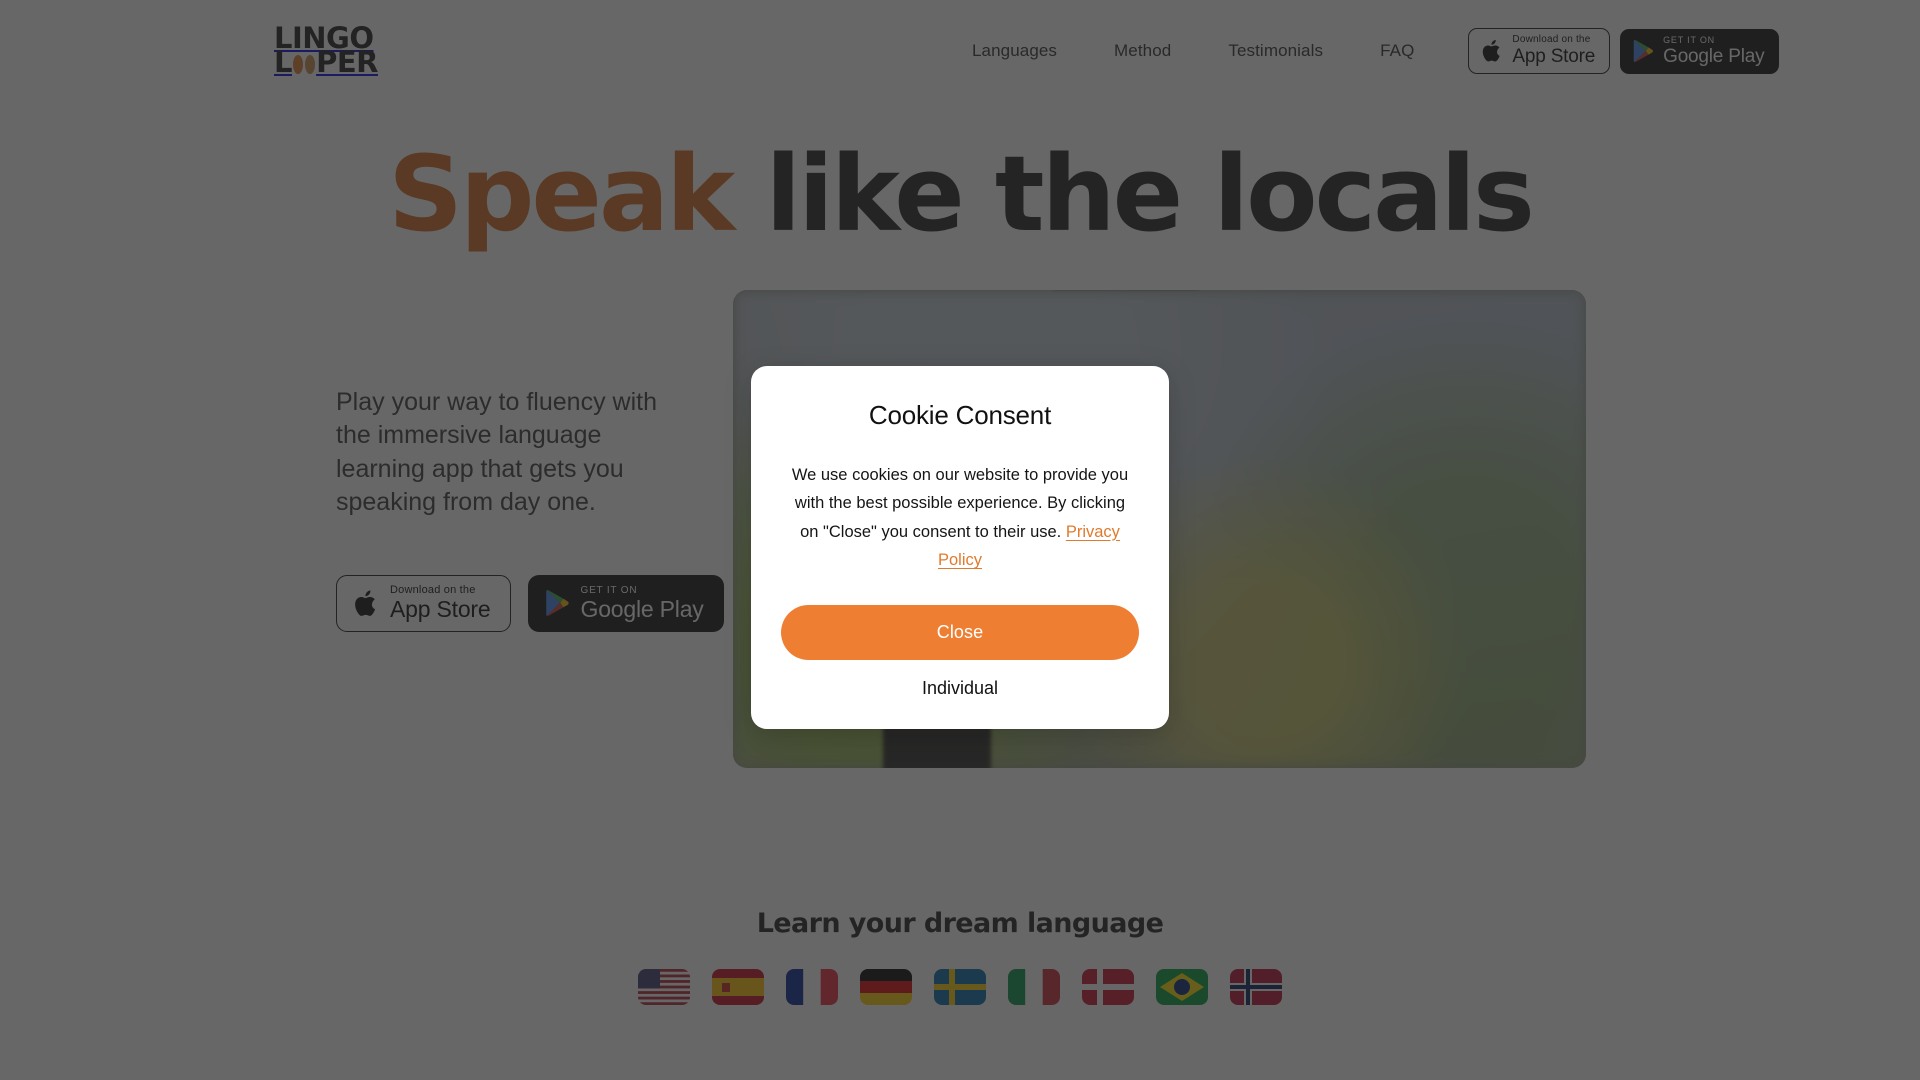 The image size is (1920, 1080). I want to click on cookie-individual-button: Individual, so click(960, 688).